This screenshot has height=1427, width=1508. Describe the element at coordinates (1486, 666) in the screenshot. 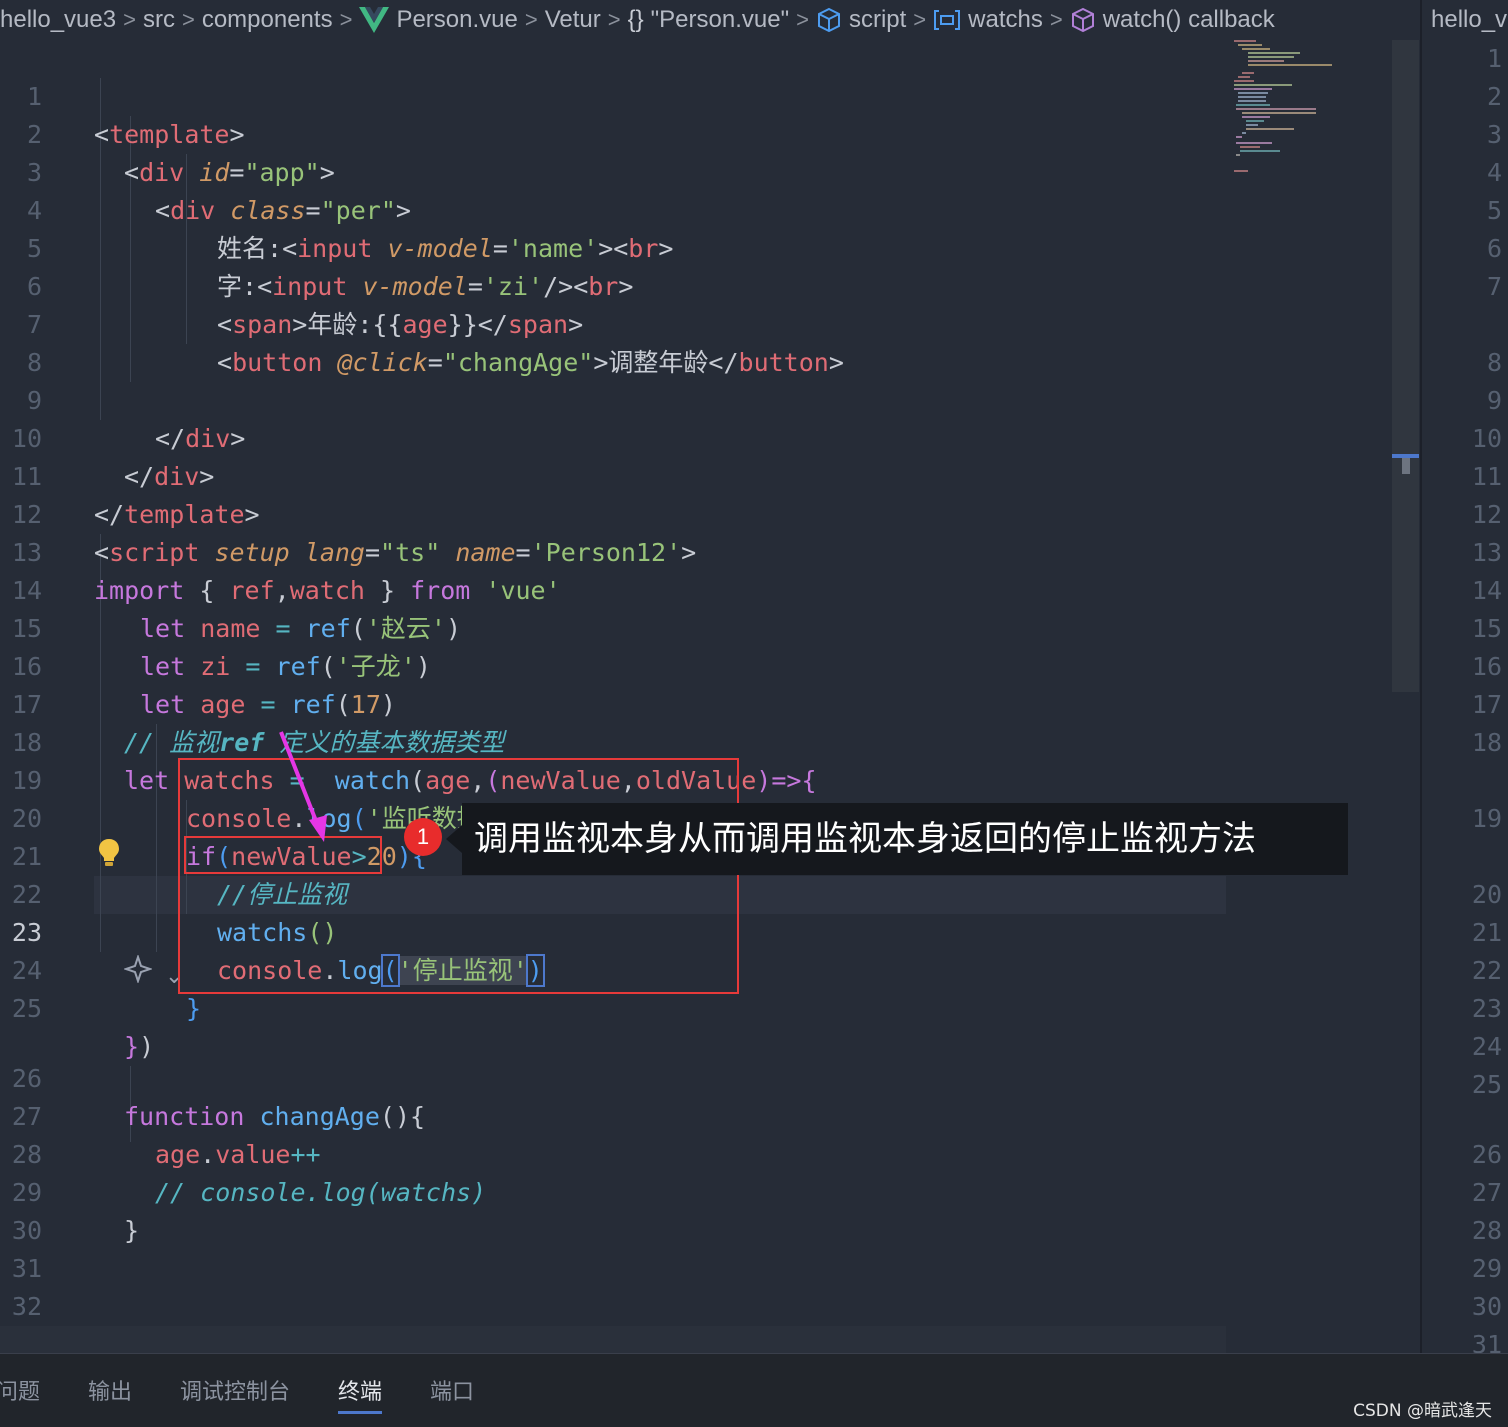

I see `right-line-number: 16` at that location.